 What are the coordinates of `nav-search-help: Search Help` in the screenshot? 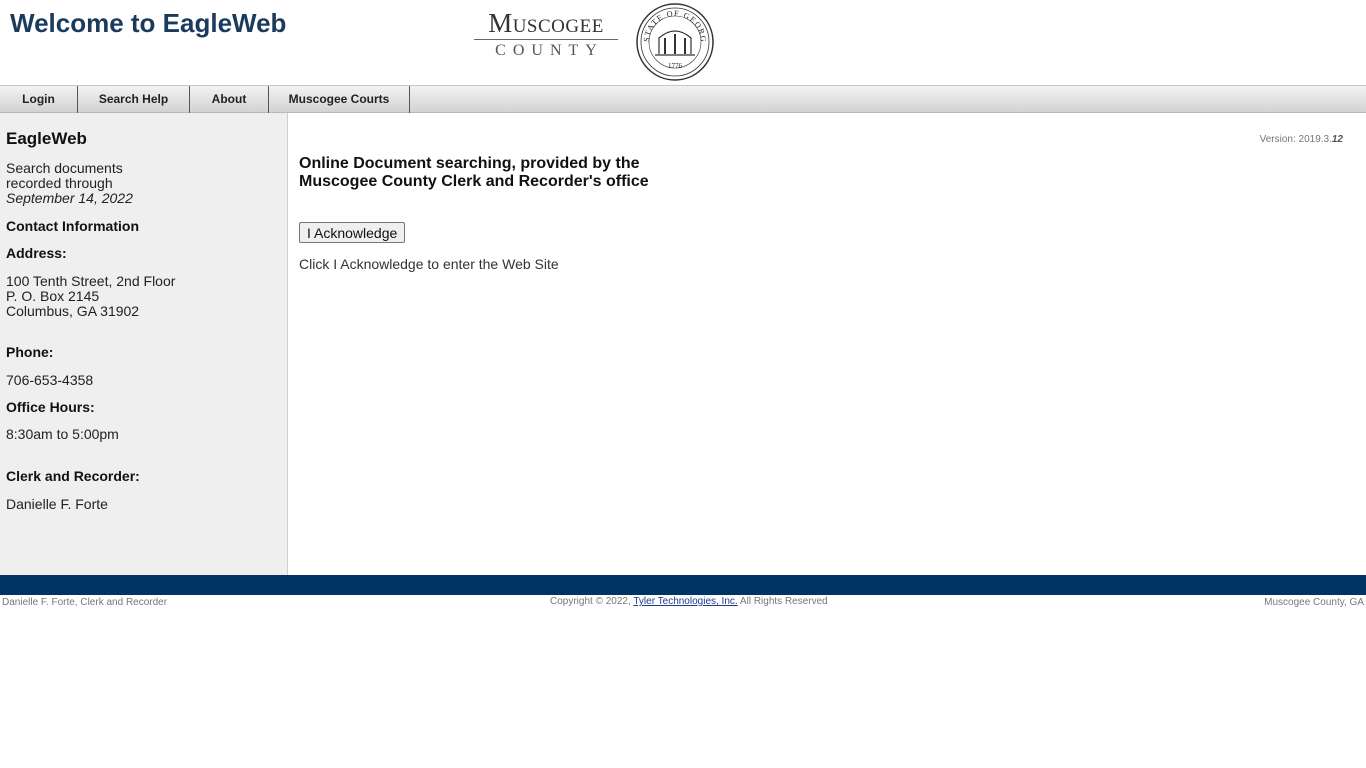 It's located at (134, 99).